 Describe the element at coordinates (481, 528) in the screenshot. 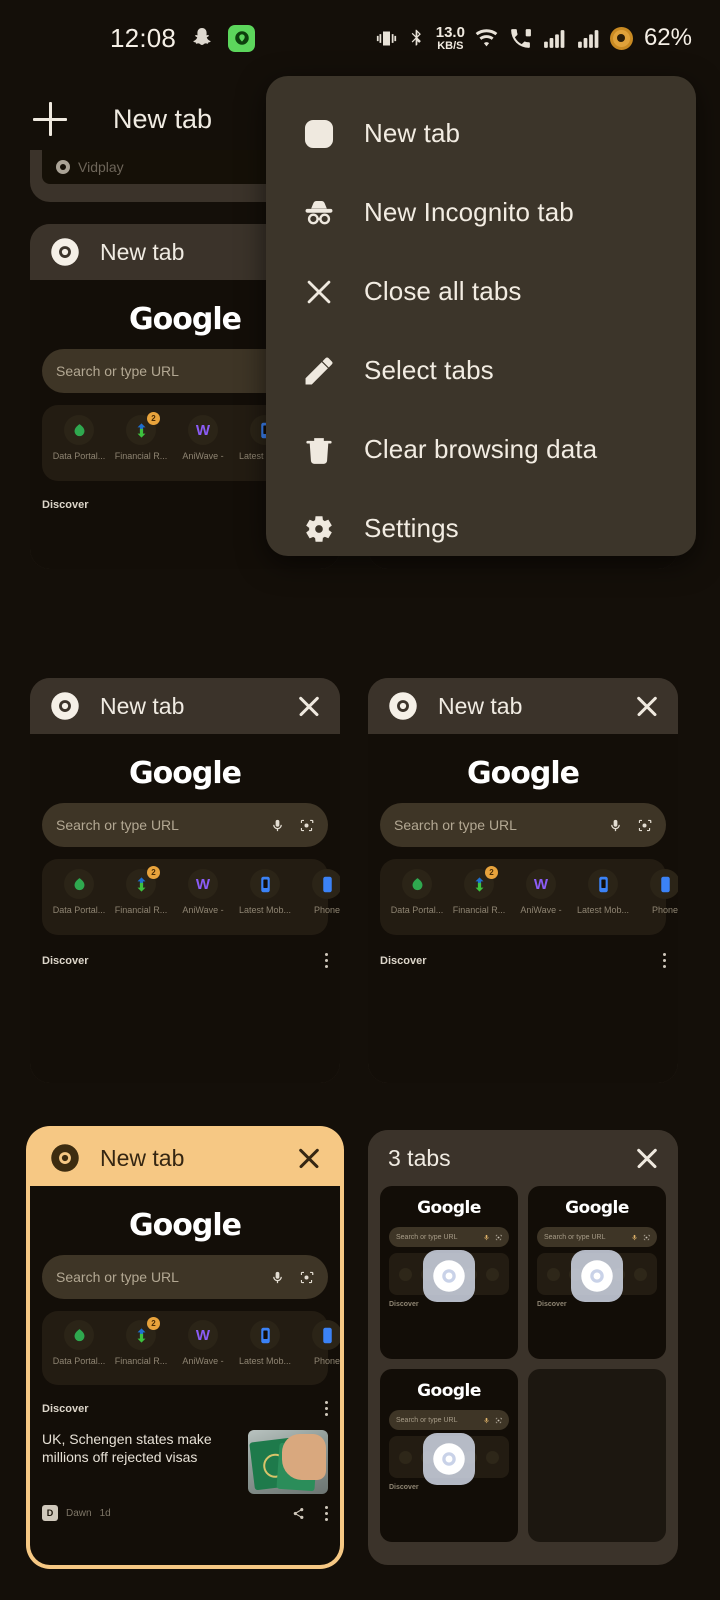

I see `menu-item-settings: Settings` at that location.